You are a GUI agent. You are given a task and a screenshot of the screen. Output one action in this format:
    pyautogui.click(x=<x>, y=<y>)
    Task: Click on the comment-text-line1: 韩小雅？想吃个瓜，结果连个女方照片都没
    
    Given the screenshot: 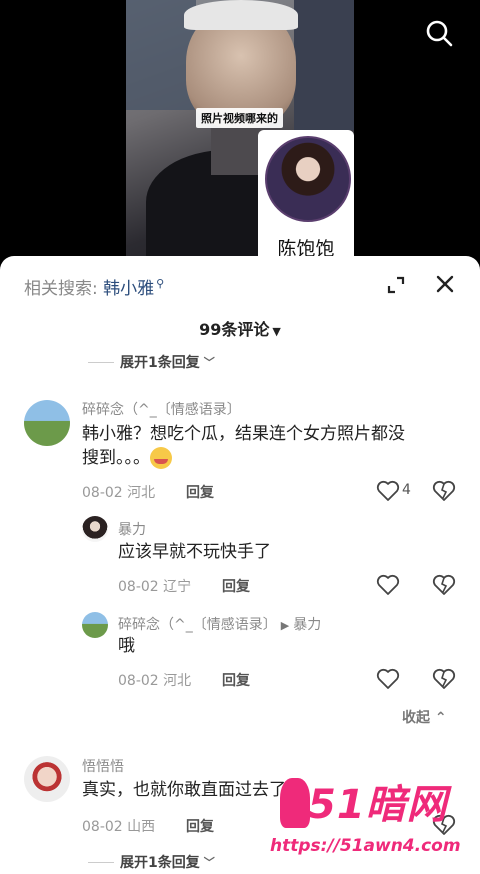 What is the action you would take?
    pyautogui.click(x=243, y=434)
    